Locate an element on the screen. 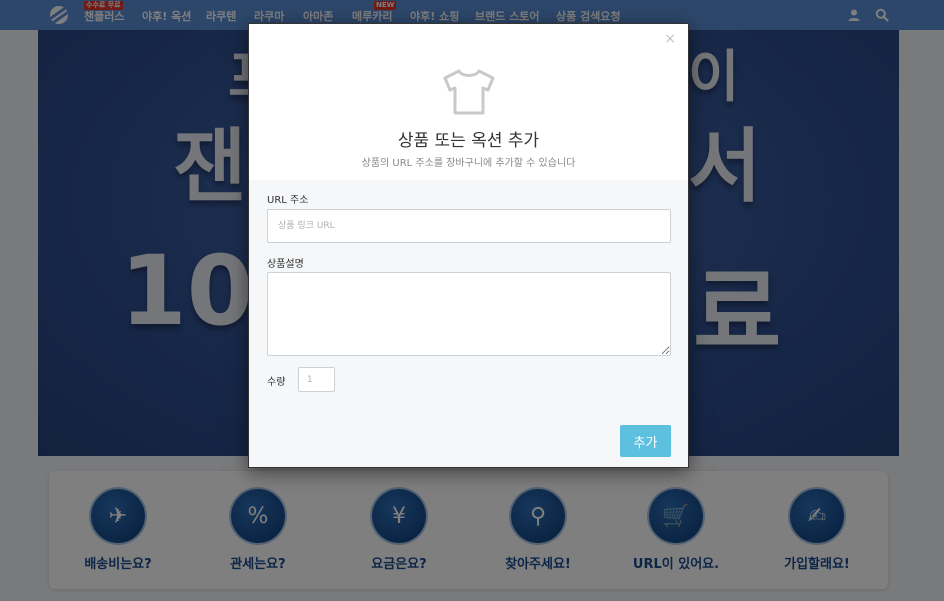 This screenshot has height=601, width=944. url-label: URL 주소 is located at coordinates (288, 200).